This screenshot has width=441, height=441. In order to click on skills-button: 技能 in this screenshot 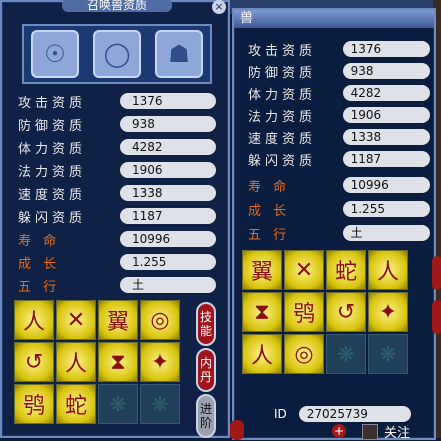, I will do `click(206, 324)`.